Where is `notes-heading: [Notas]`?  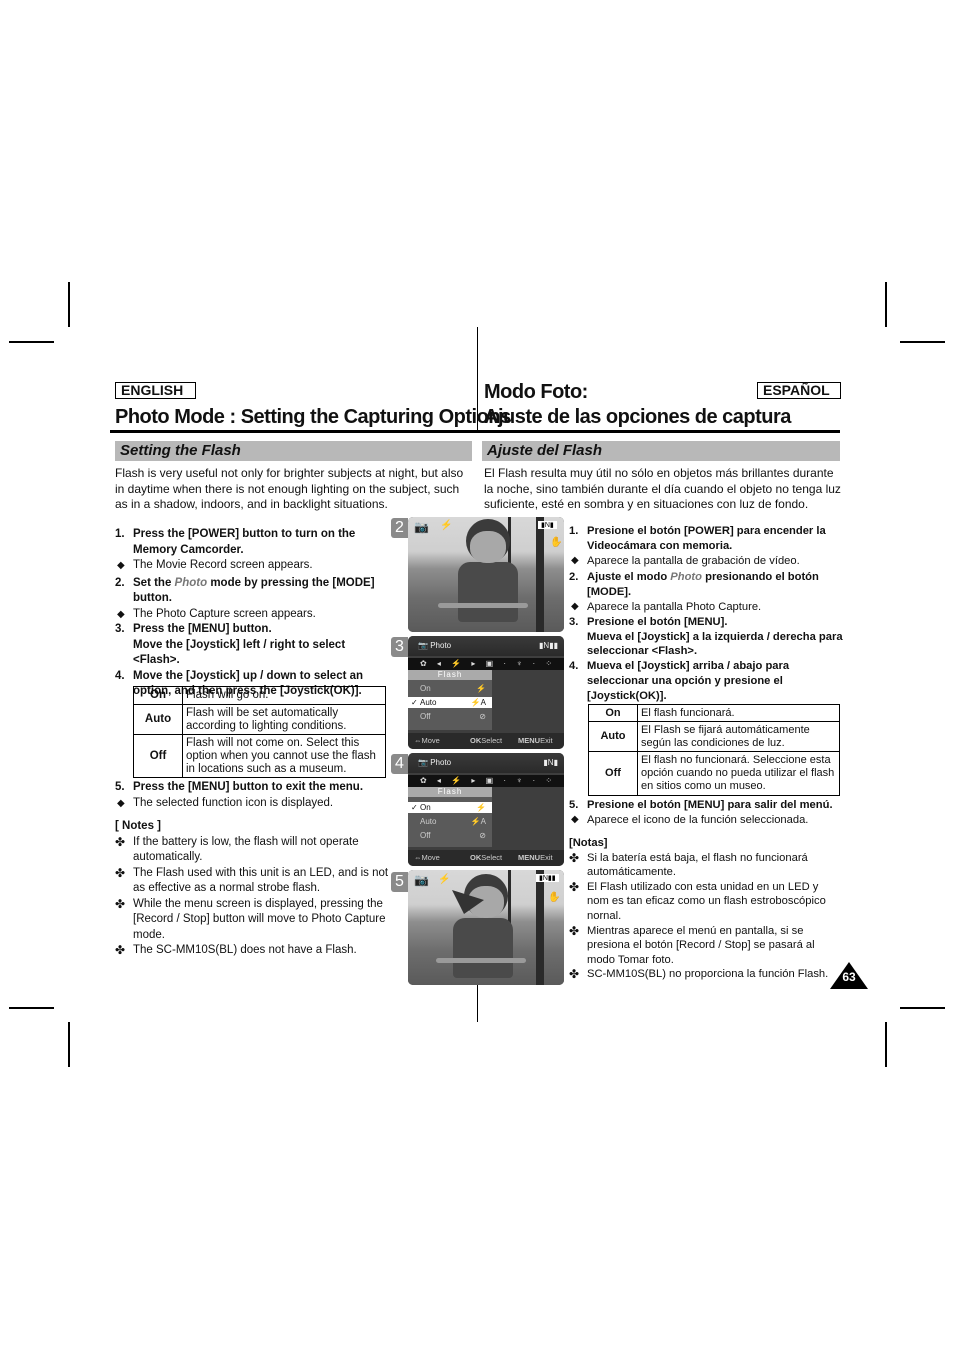 notes-heading: [Notas] is located at coordinates (588, 843).